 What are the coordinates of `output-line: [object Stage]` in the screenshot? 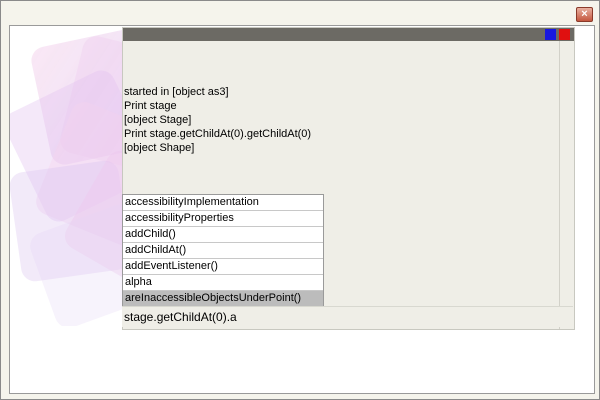 It's located at (158, 120).